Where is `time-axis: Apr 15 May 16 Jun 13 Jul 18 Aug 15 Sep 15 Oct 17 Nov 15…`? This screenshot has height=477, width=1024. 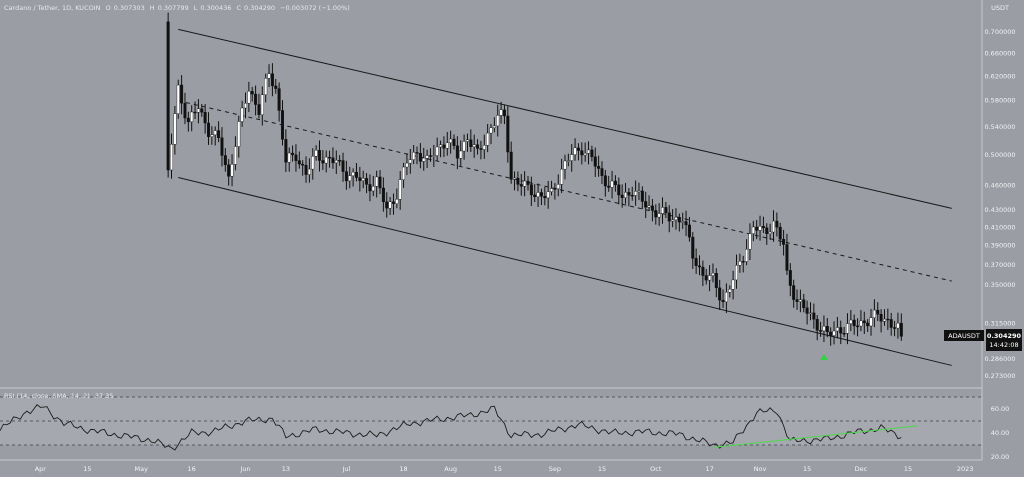 time-axis: Apr 15 May 16 Jun 13 Jul 18 Aug 15 Sep 15 Oct 17 Nov 15… is located at coordinates (504, 469).